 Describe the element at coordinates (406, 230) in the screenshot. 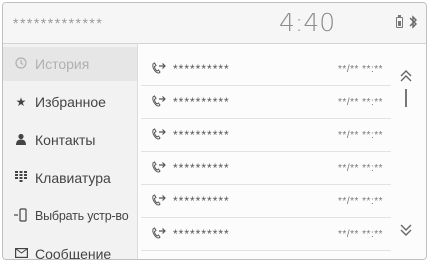

I see `scroll-down-icon` at that location.